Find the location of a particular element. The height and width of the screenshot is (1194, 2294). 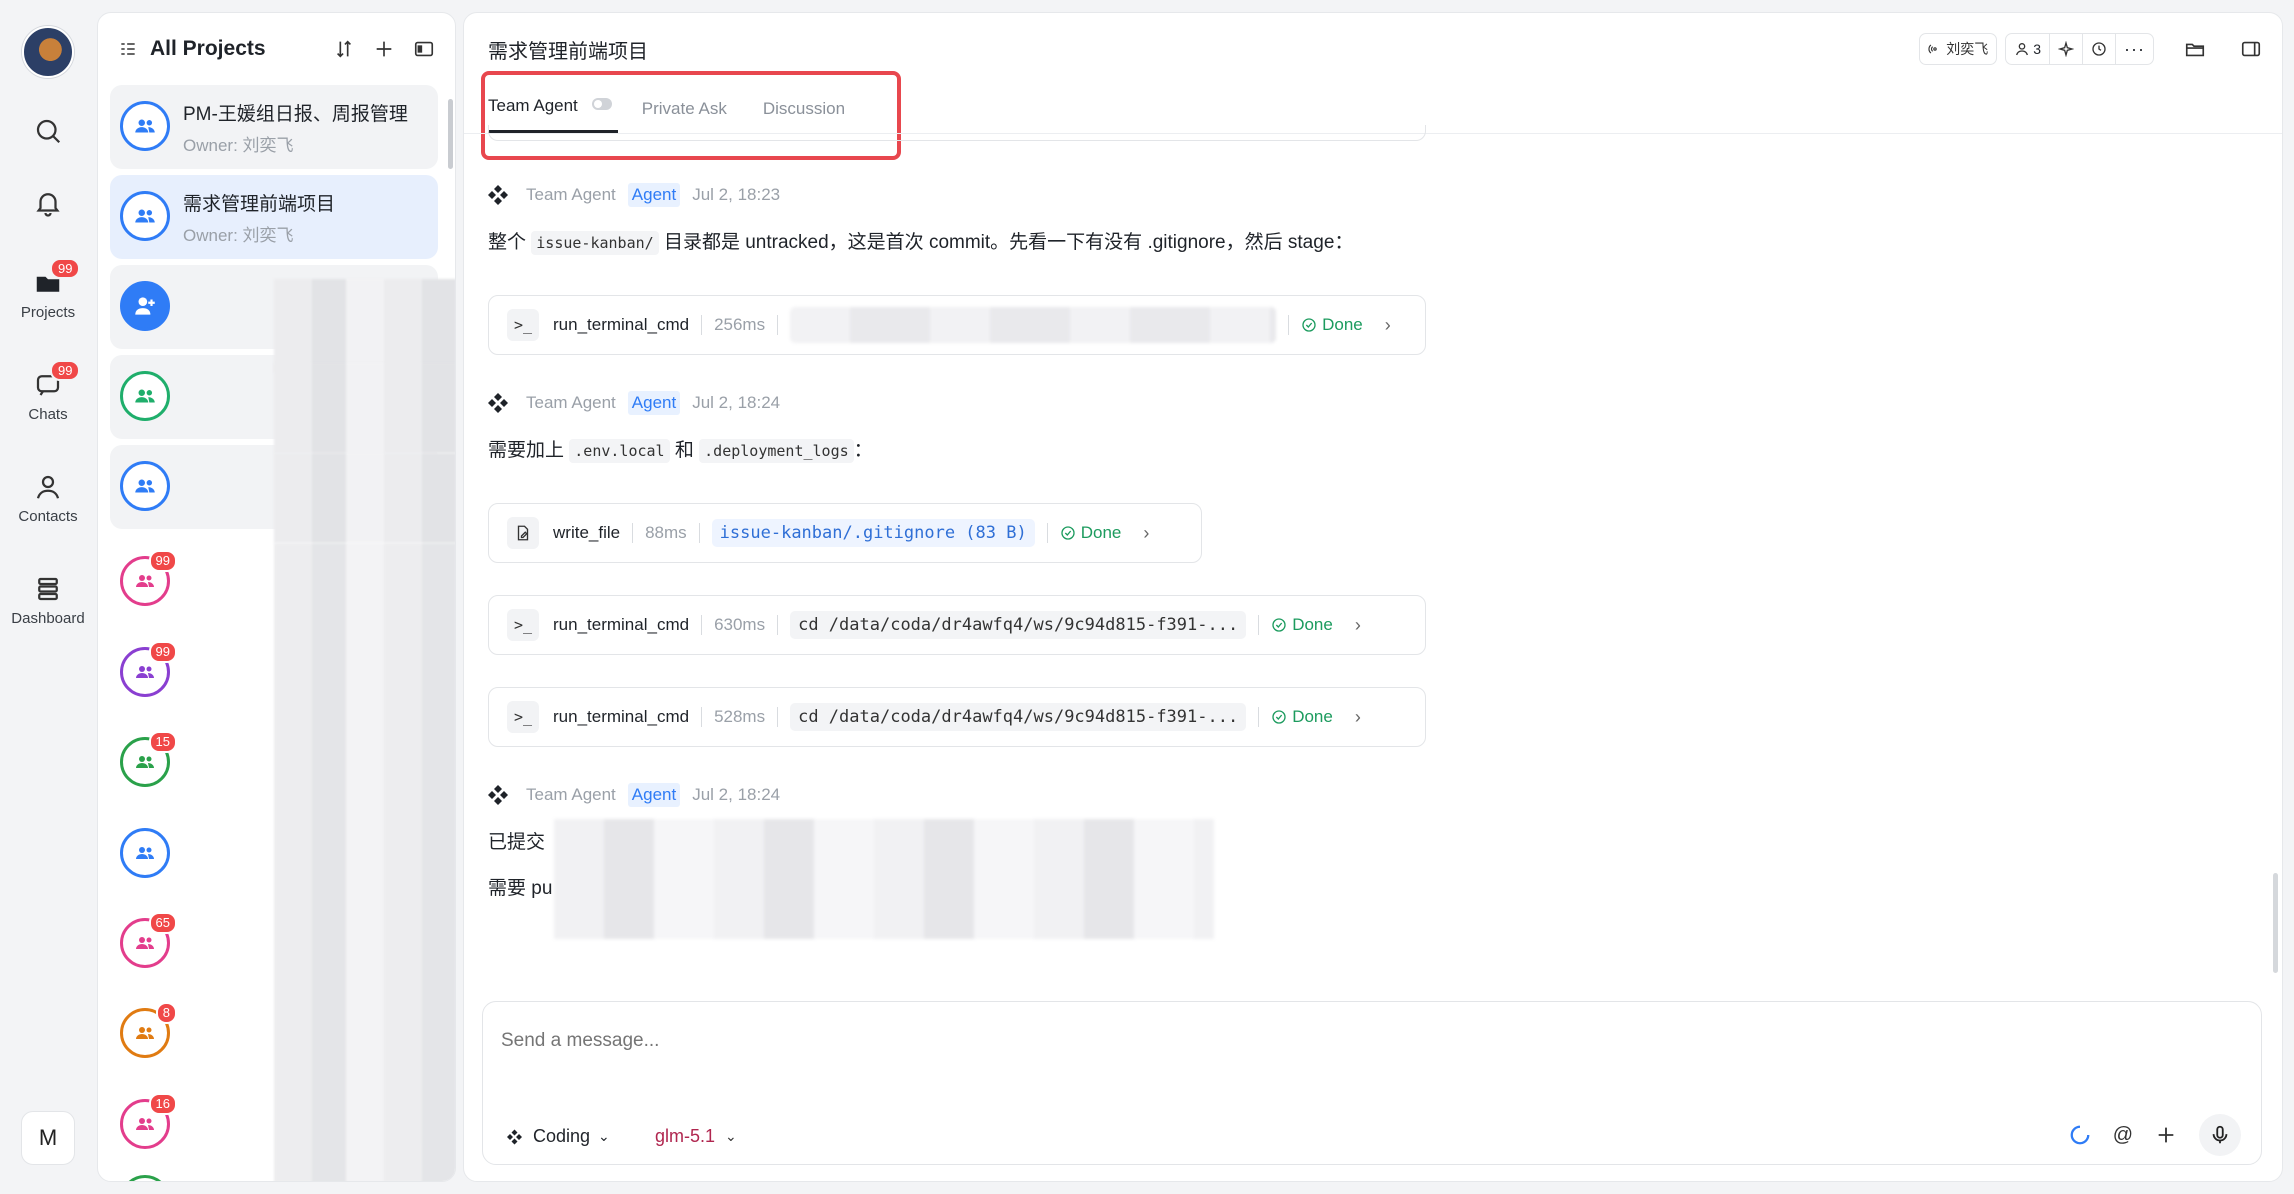

more-icon: ··· is located at coordinates (2134, 48).